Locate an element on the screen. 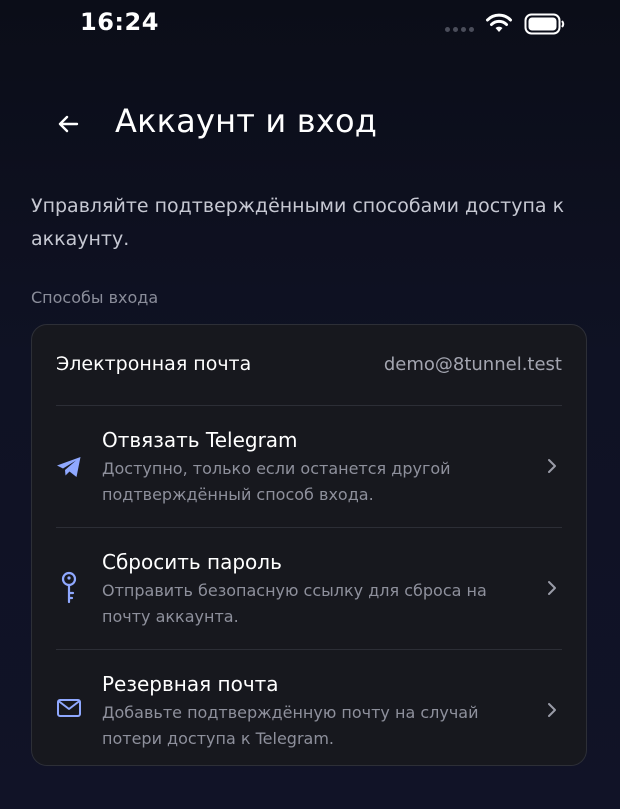  back-button is located at coordinates (68, 124).